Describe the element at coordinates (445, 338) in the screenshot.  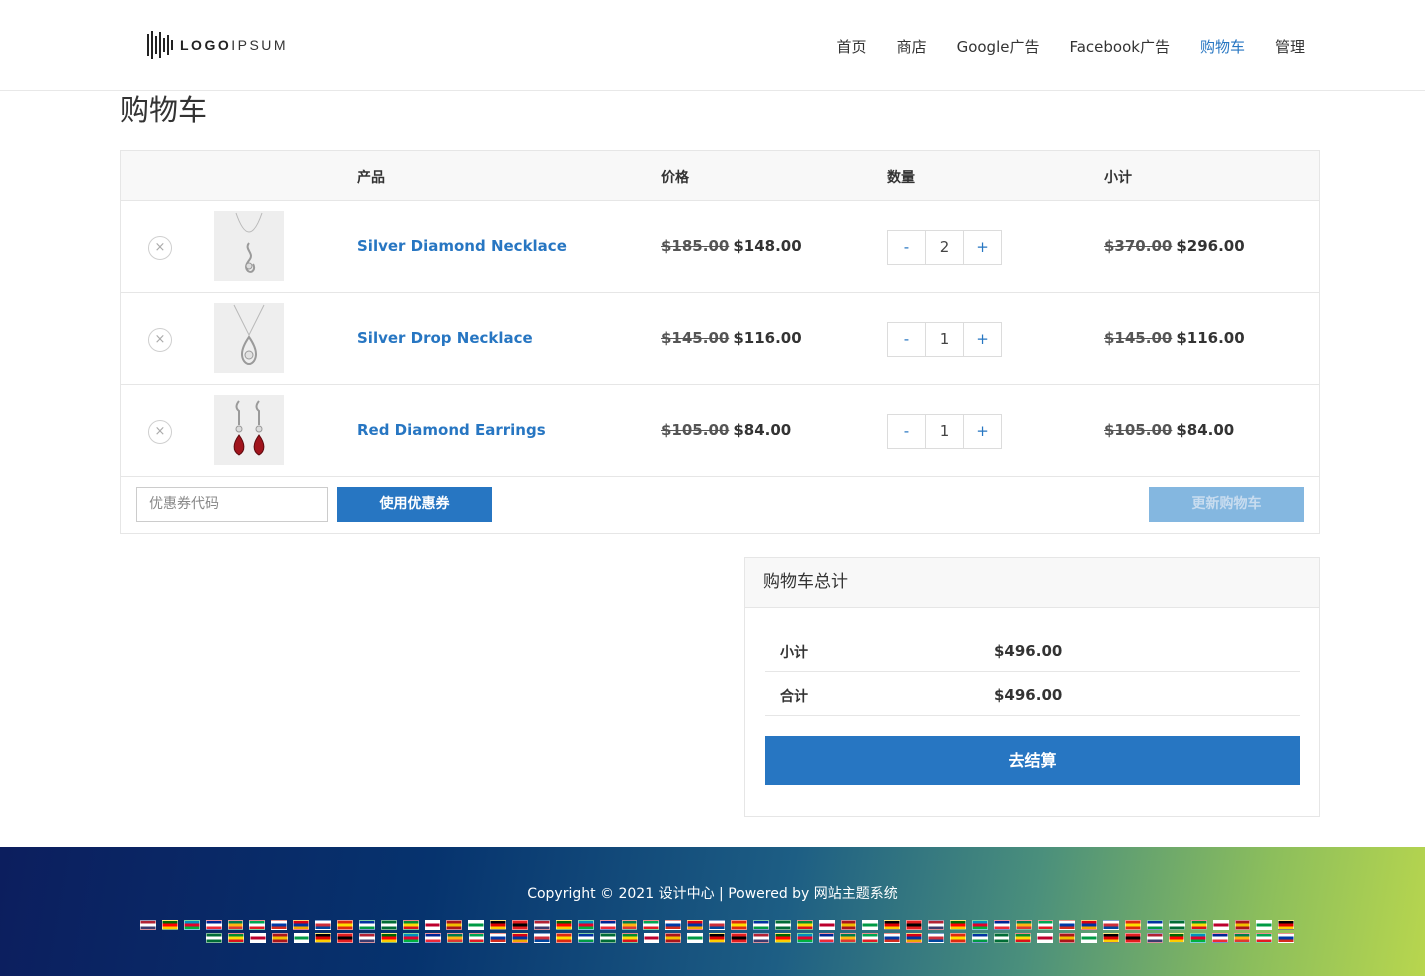
I see `product-name-link: Silver Drop Necklace` at that location.